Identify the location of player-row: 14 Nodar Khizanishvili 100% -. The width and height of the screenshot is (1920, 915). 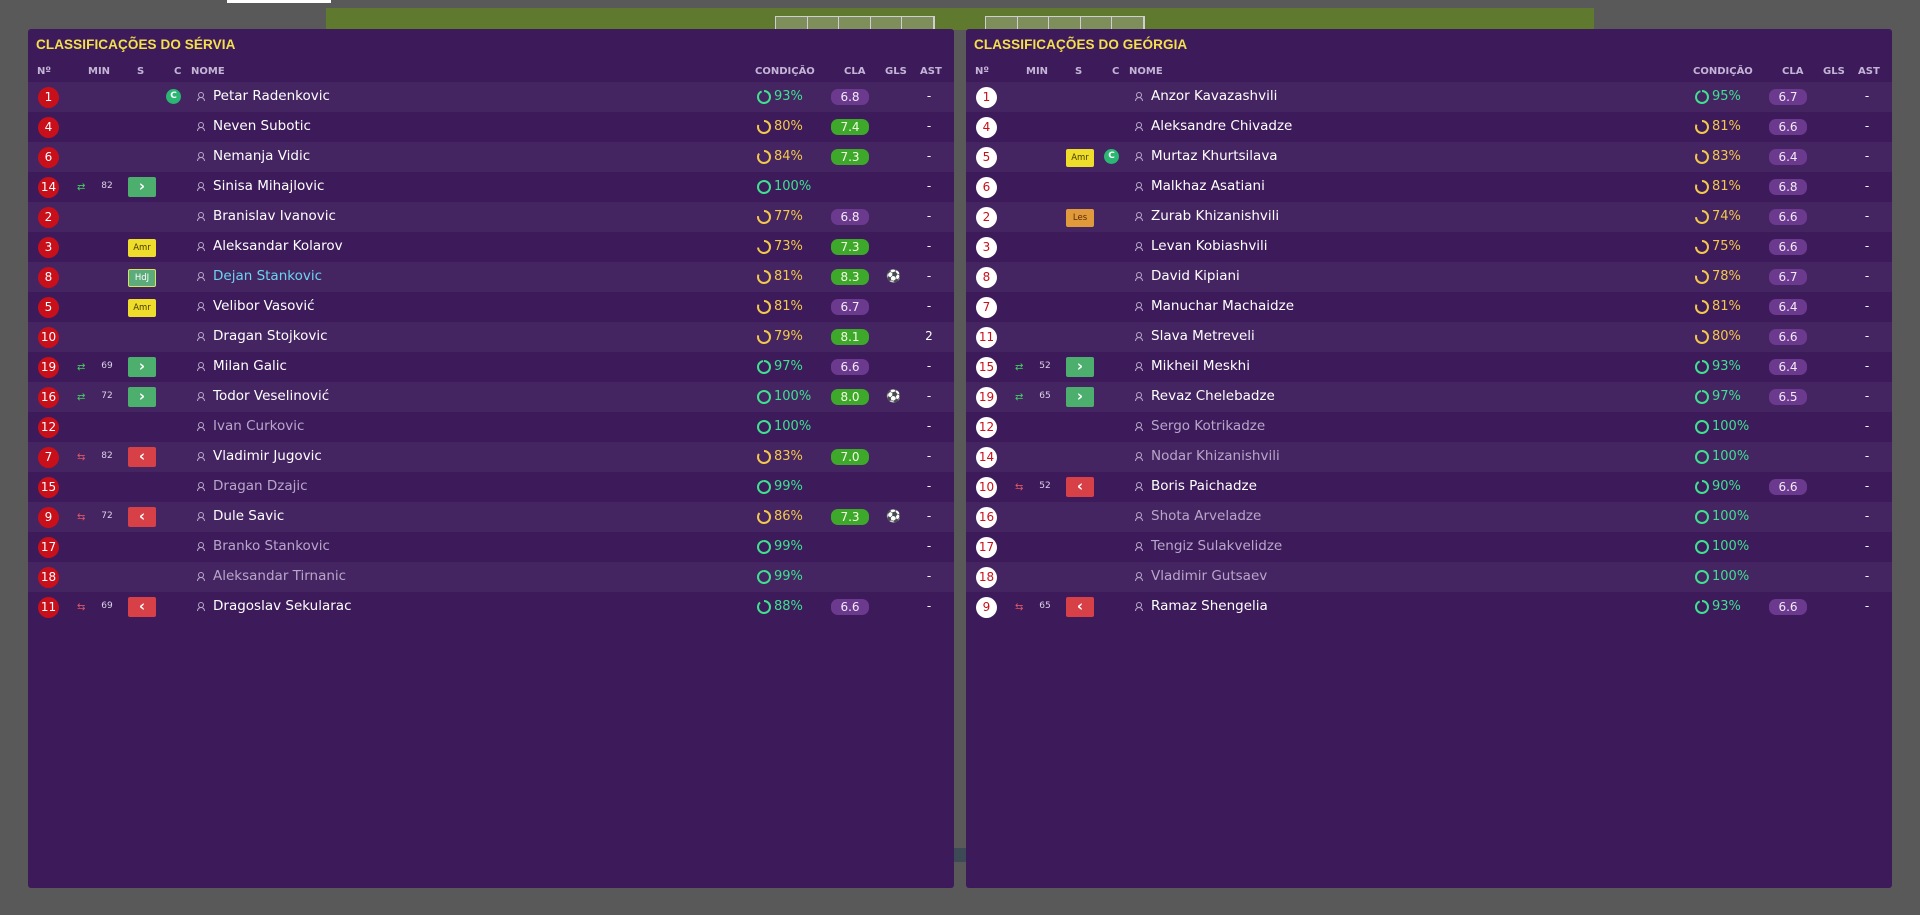
(1429, 457).